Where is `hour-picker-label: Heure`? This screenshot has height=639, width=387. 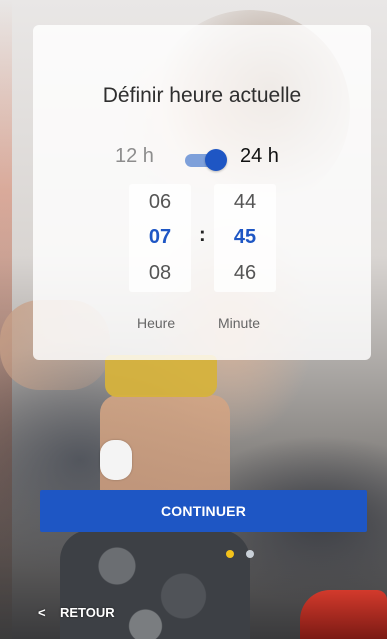
hour-picker-label: Heure is located at coordinates (156, 323).